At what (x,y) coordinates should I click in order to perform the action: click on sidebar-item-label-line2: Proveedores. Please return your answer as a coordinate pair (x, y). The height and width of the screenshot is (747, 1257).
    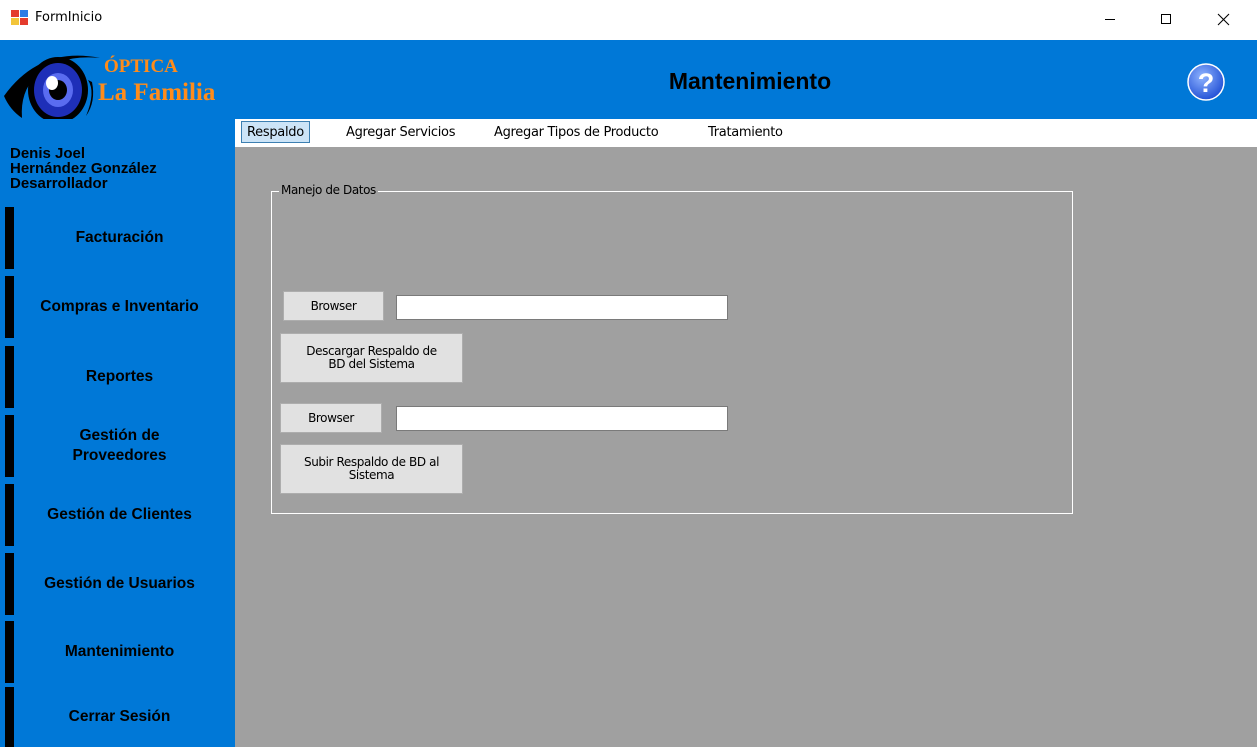
    Looking at the image, I should click on (119, 455).